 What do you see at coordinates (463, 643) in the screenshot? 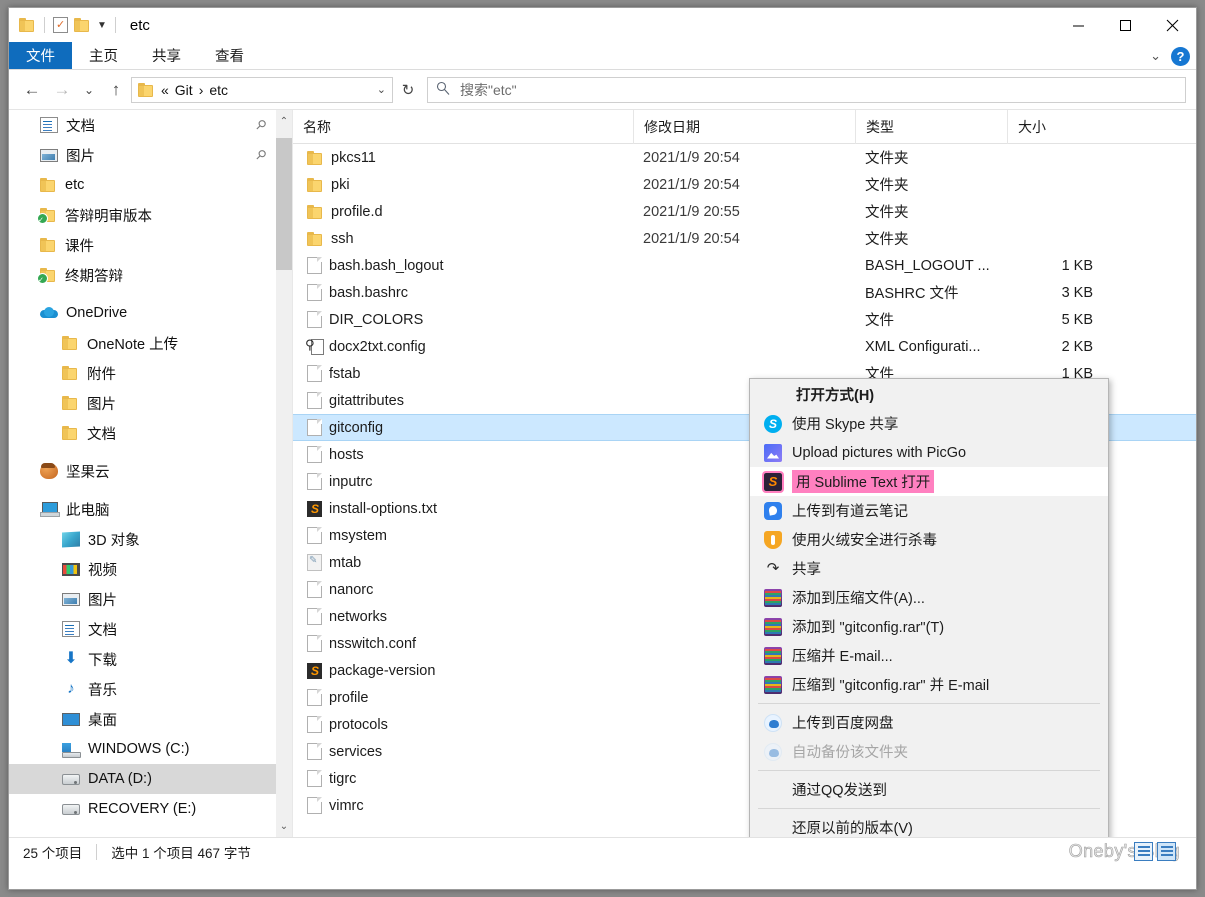
I see `file-name-cell: nsswitch.conf` at bounding box center [463, 643].